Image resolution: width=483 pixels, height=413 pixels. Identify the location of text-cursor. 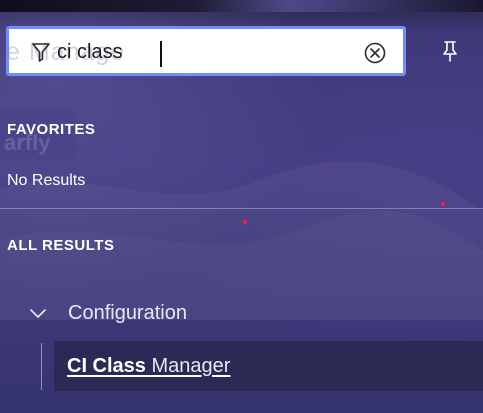
(161, 54).